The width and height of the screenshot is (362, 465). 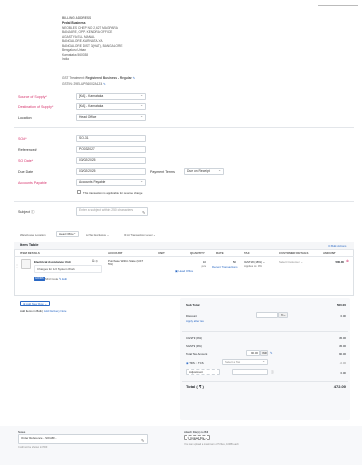 I want to click on rate-input: 50, so click(x=225, y=262).